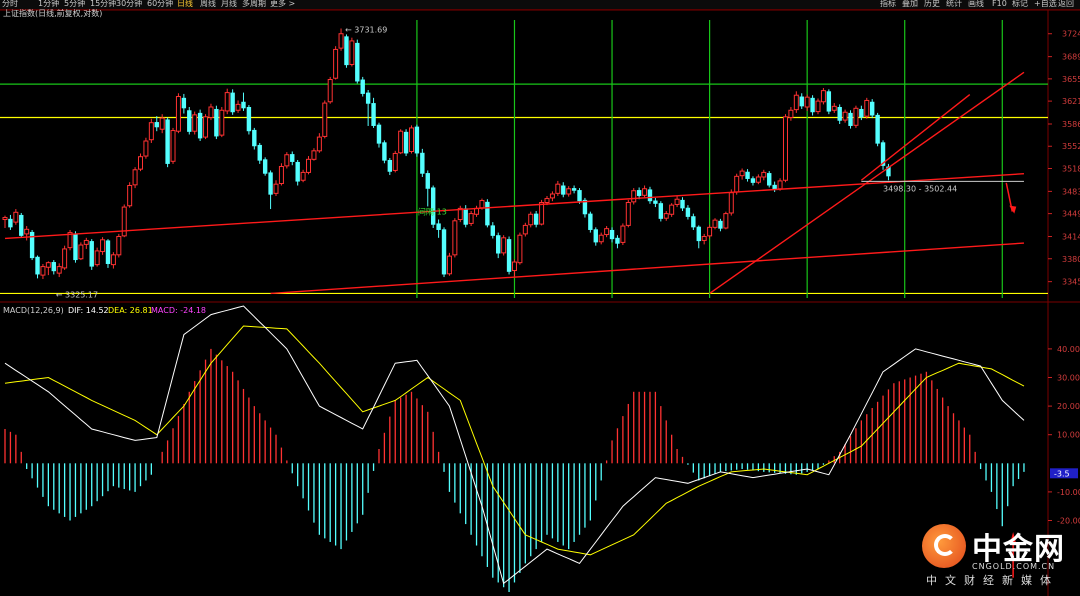  I want to click on logo-subtitle: 中文财经新媒体, so click(992, 580).